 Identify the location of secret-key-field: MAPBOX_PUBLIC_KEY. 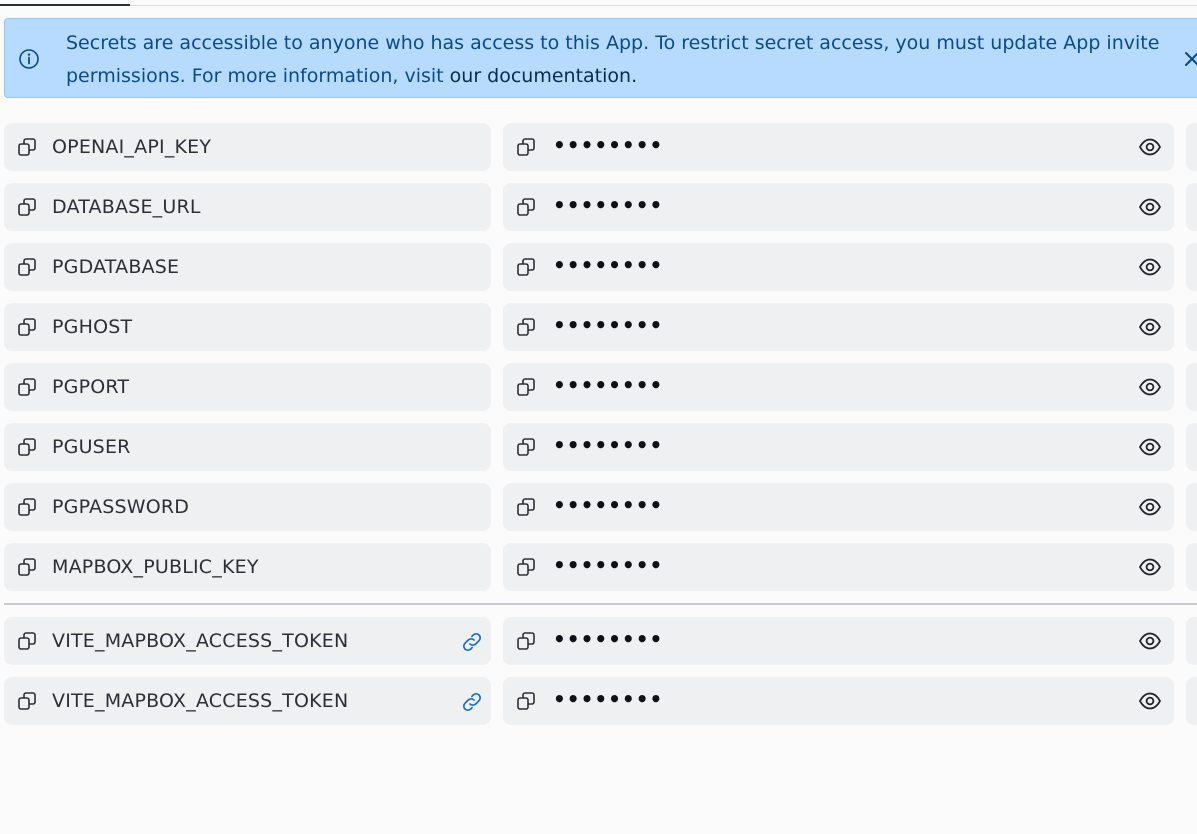
(247, 567).